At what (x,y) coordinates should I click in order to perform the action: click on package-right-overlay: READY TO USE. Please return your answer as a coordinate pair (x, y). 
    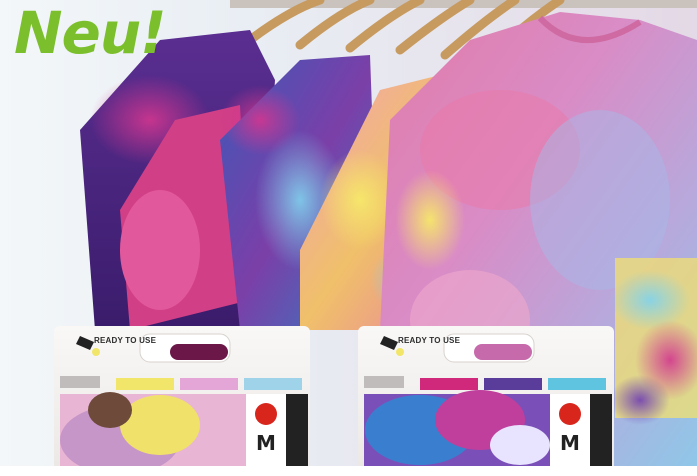
    Looking at the image, I should click on (486, 401).